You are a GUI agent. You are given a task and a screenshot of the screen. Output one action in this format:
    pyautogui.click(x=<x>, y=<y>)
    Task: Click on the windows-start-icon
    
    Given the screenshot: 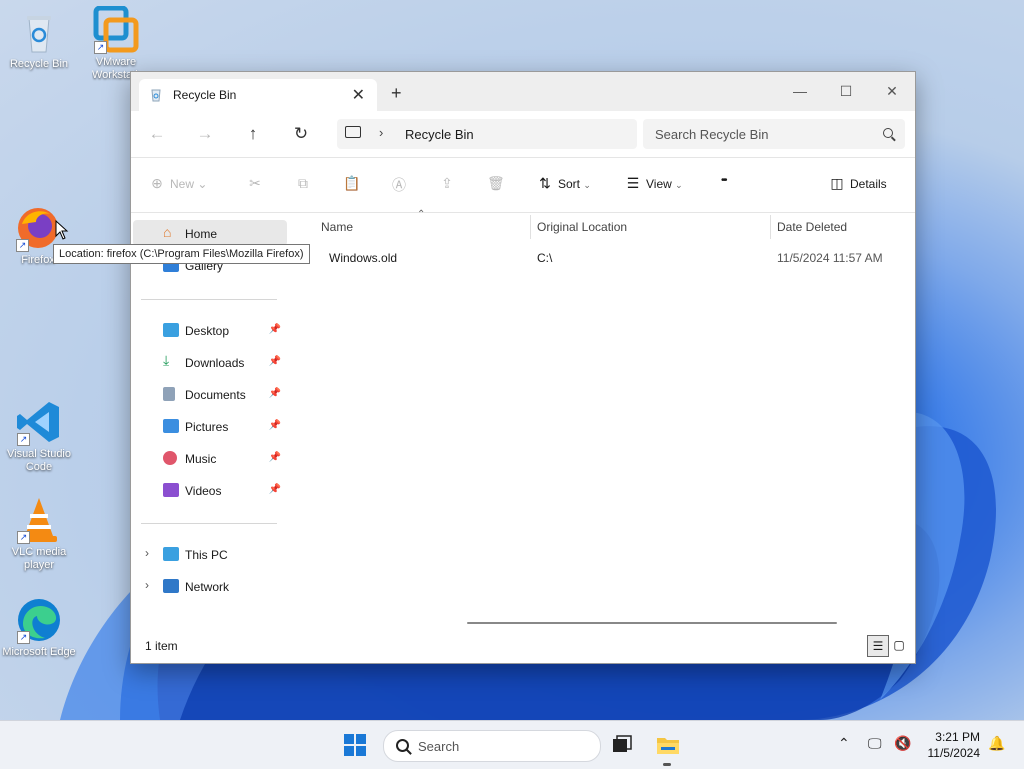 What is the action you would take?
    pyautogui.click(x=355, y=745)
    